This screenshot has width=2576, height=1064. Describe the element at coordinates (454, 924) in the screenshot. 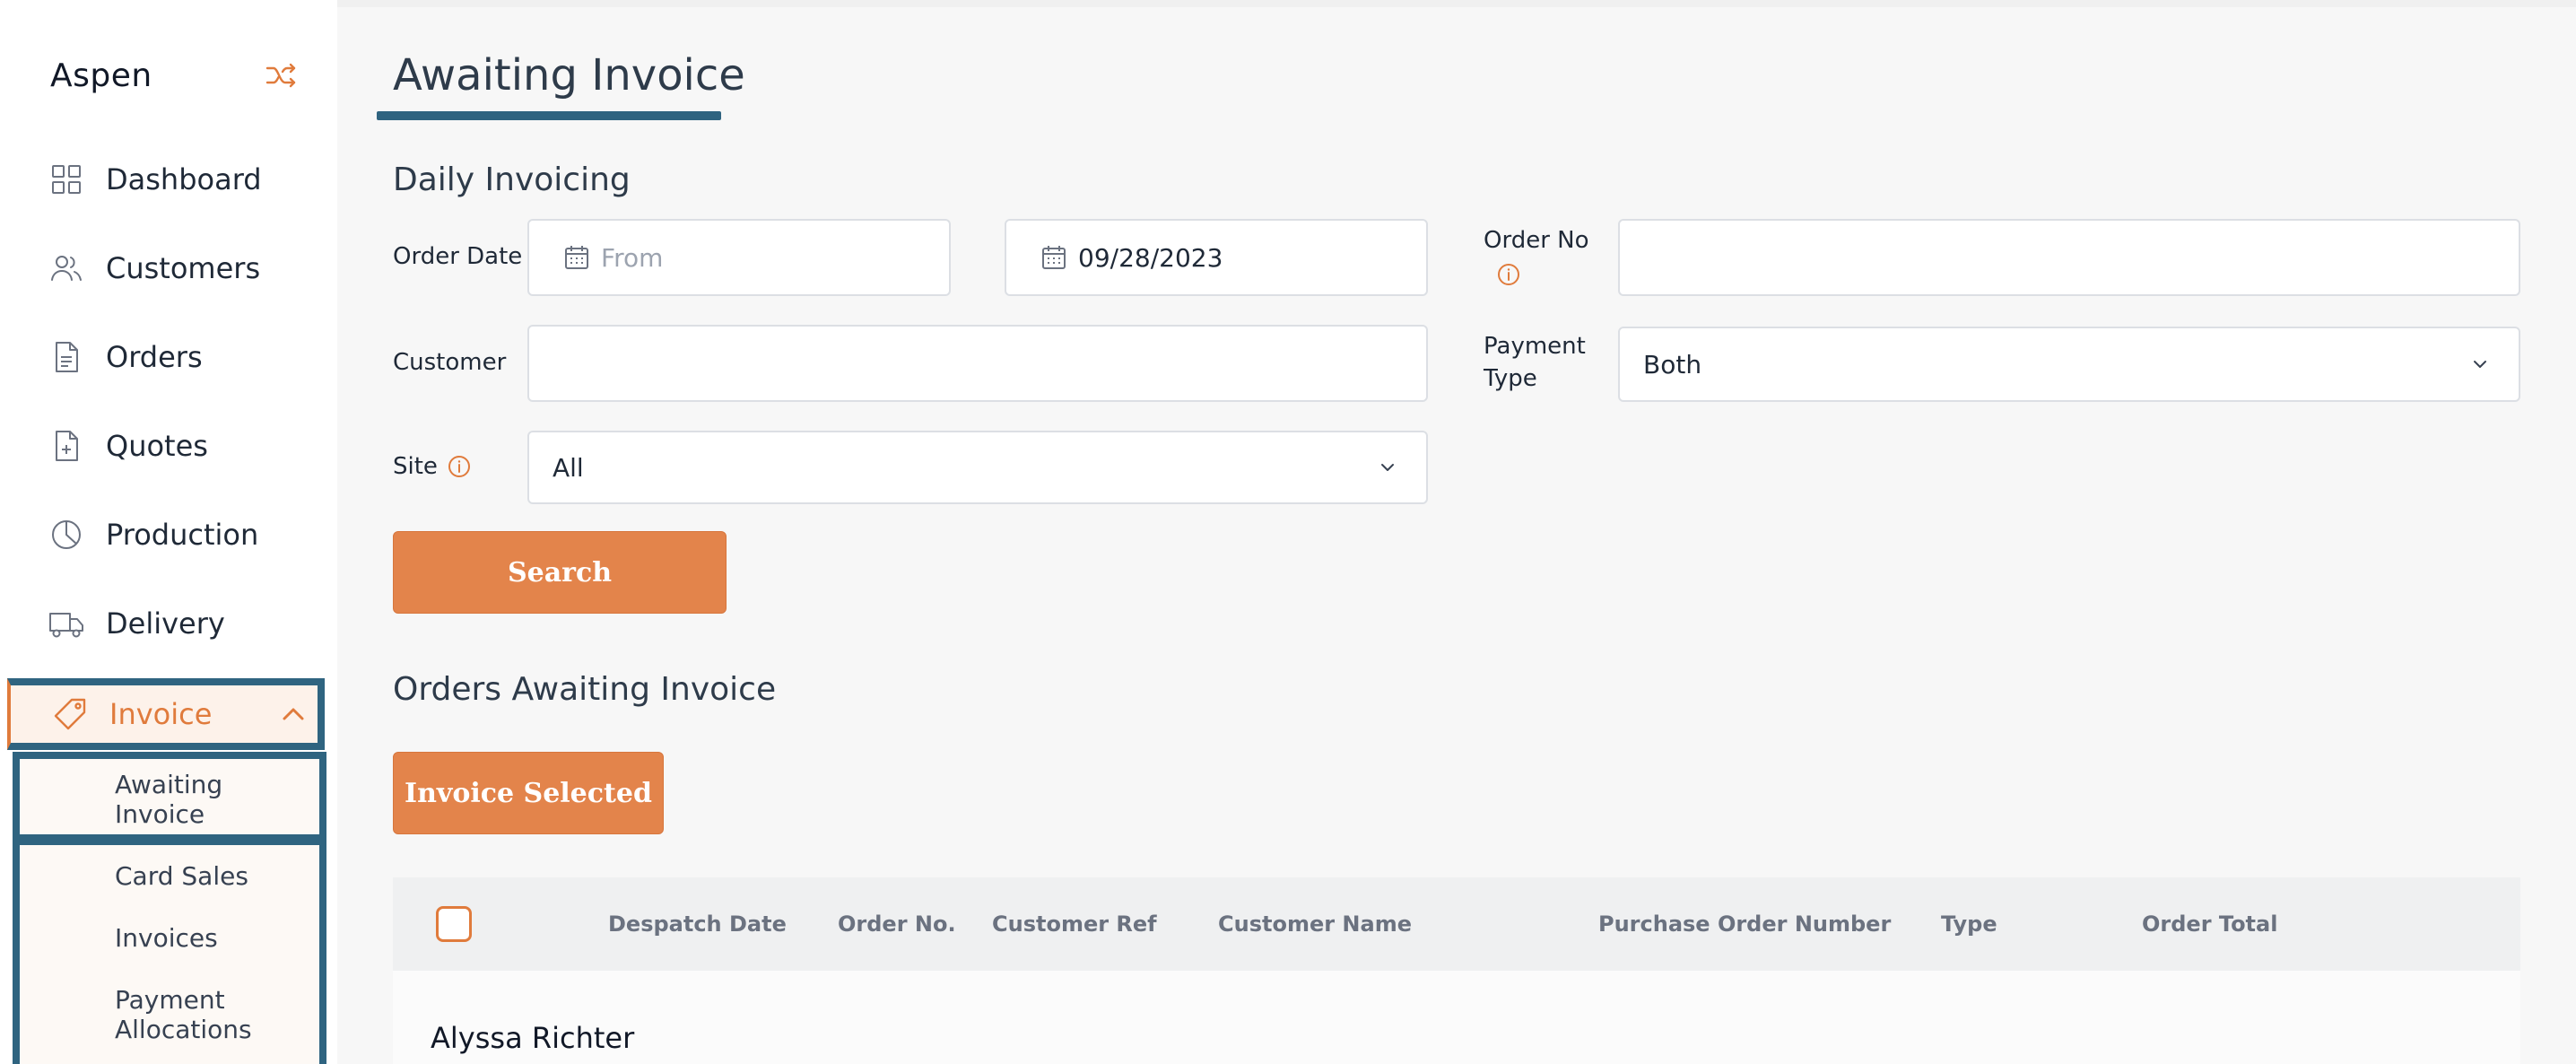

I see `select-all-checkbox` at that location.